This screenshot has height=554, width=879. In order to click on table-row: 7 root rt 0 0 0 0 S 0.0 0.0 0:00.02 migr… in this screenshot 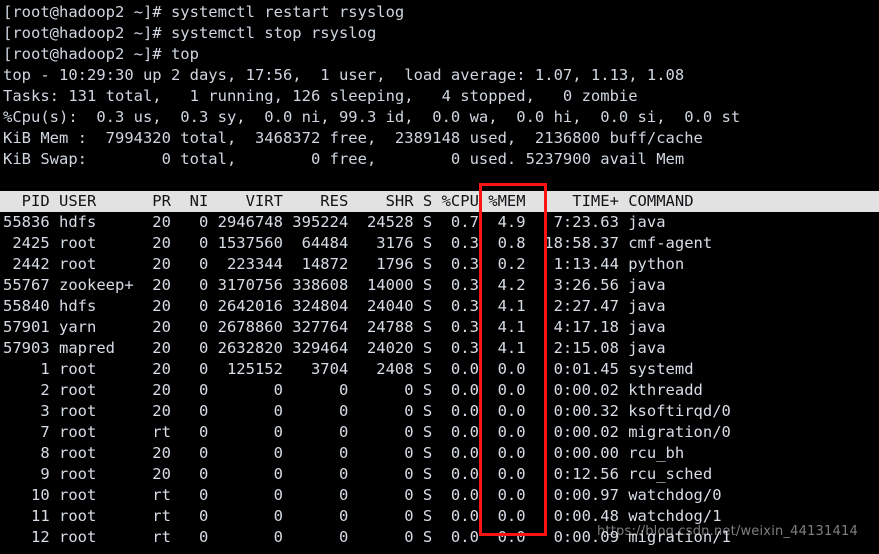, I will do `click(439, 432)`.